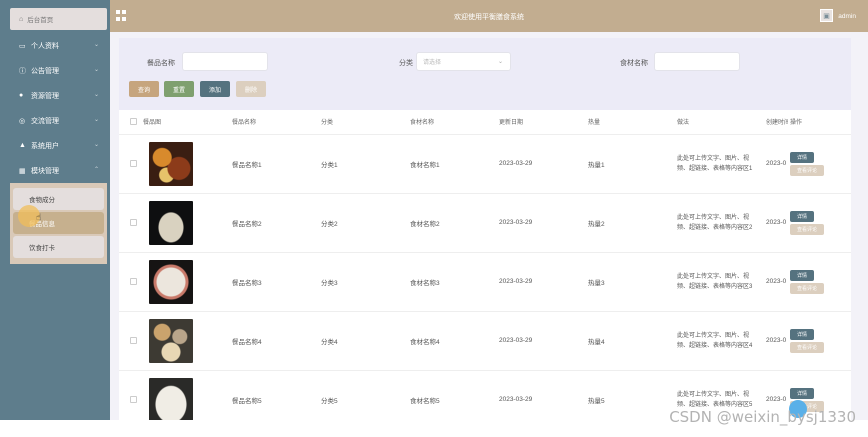  Describe the element at coordinates (719, 223) in the screenshot. I see `method-cell: 此处可上传文字、图片、视频、超链接、表格等内容区2` at that location.